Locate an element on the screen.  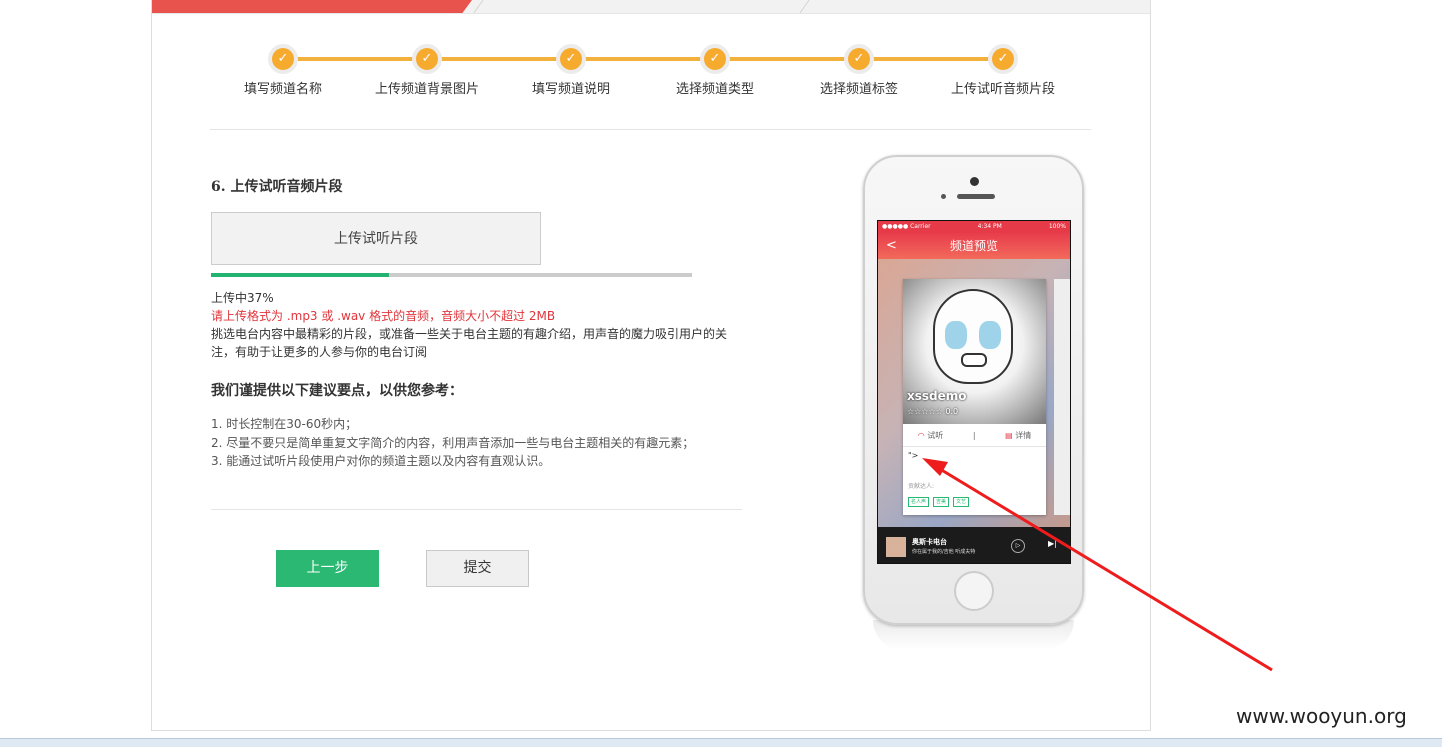
annotation-arrow is located at coordinates (1097, 565).